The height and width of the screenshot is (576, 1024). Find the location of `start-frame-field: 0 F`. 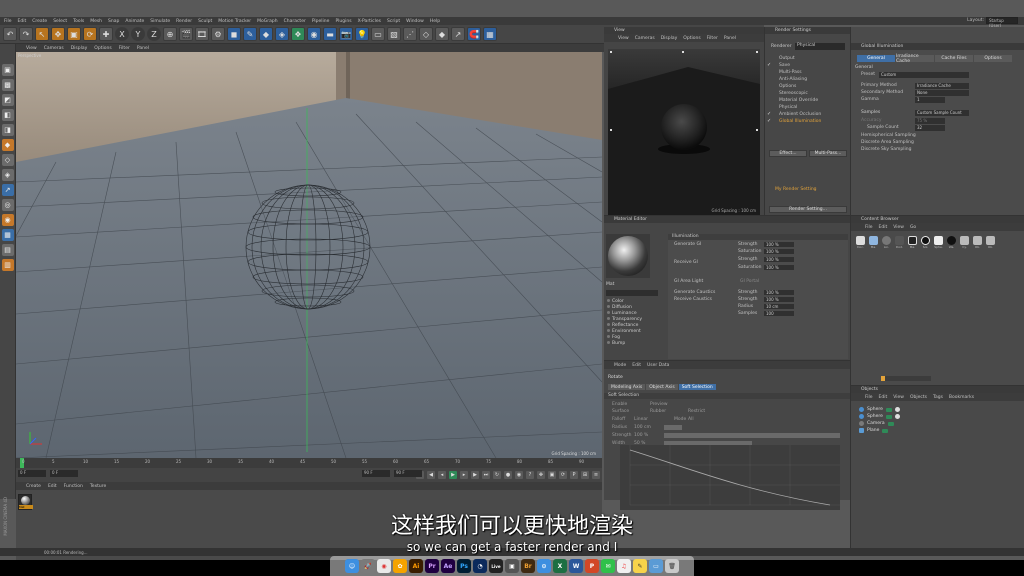

start-frame-field: 0 F is located at coordinates (32, 473).